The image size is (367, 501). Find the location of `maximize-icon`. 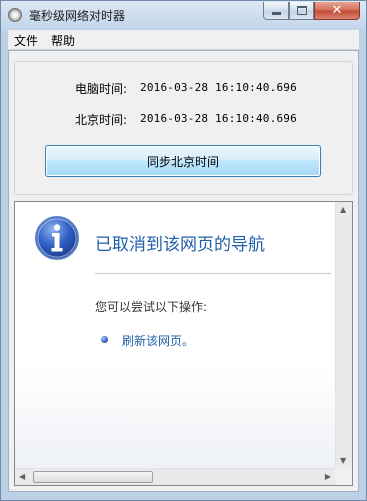

maximize-icon is located at coordinates (301, 10).